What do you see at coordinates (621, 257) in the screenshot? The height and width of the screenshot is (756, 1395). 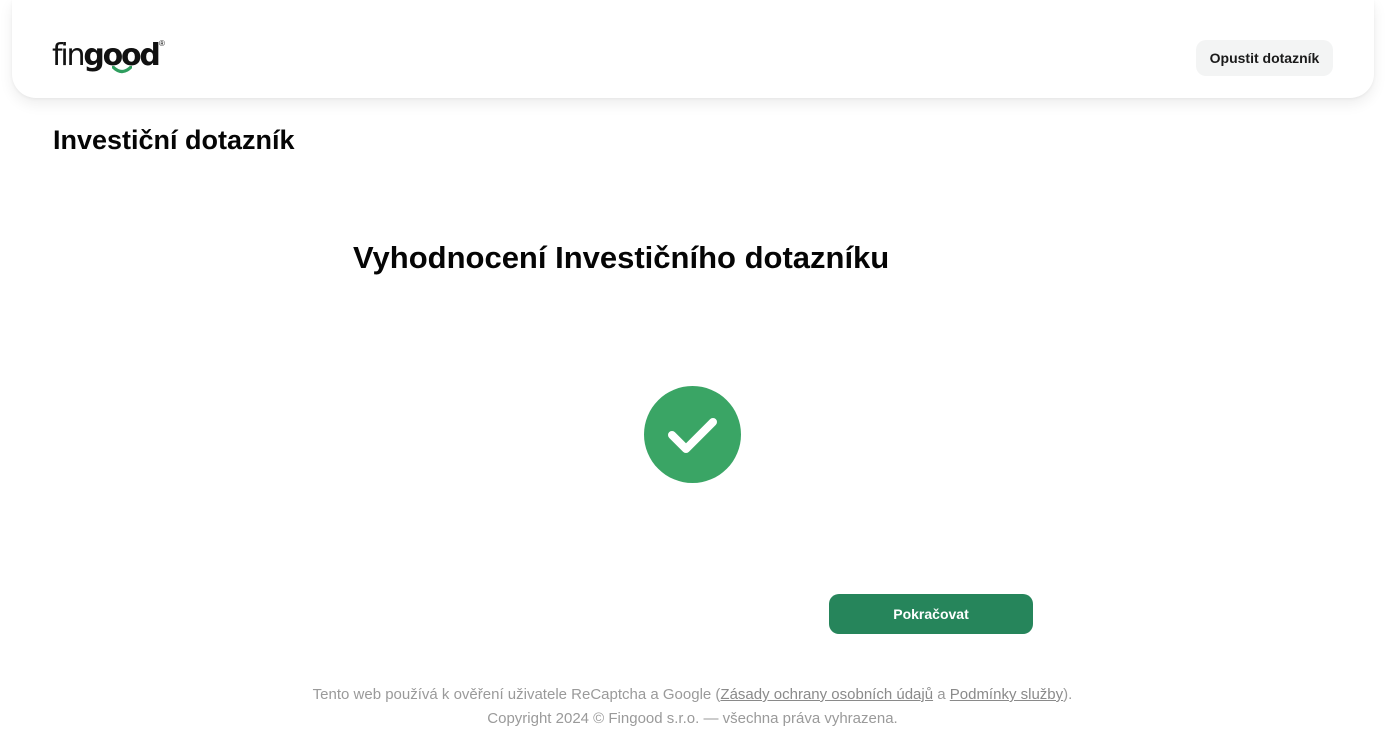 I see `evaluation-title: Vyhodnocení Investičního dotazníku` at bounding box center [621, 257].